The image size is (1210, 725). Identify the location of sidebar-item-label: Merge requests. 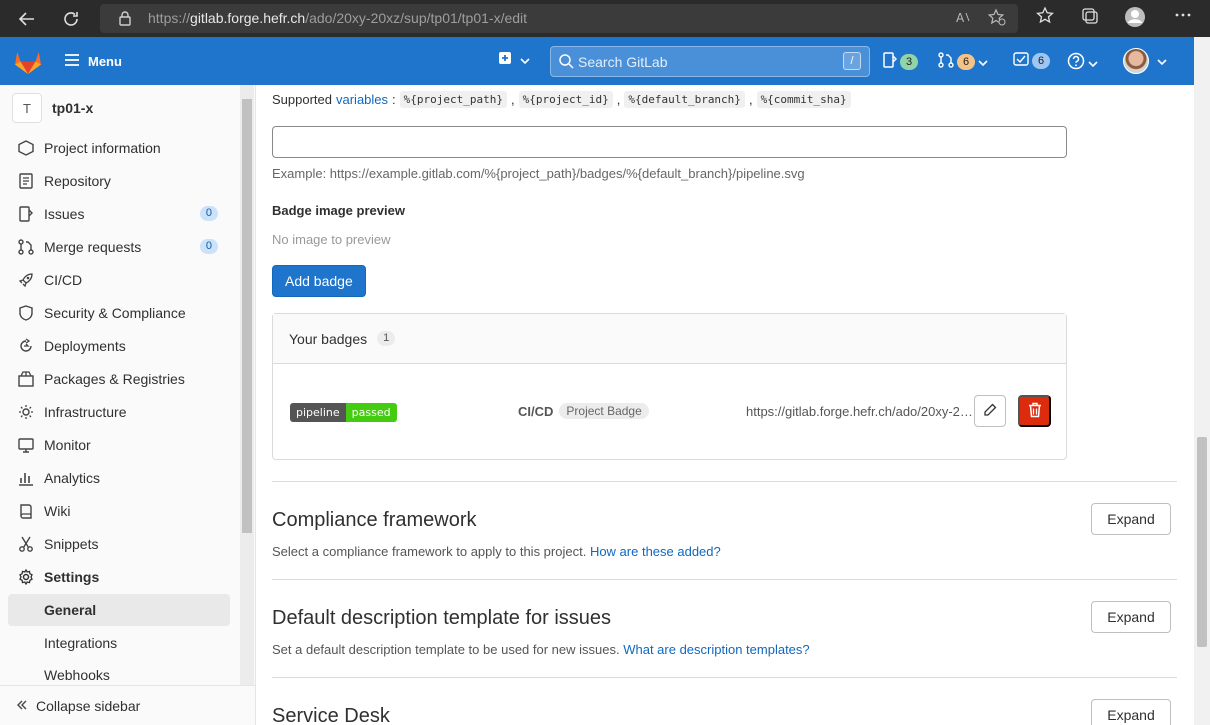
(93, 247).